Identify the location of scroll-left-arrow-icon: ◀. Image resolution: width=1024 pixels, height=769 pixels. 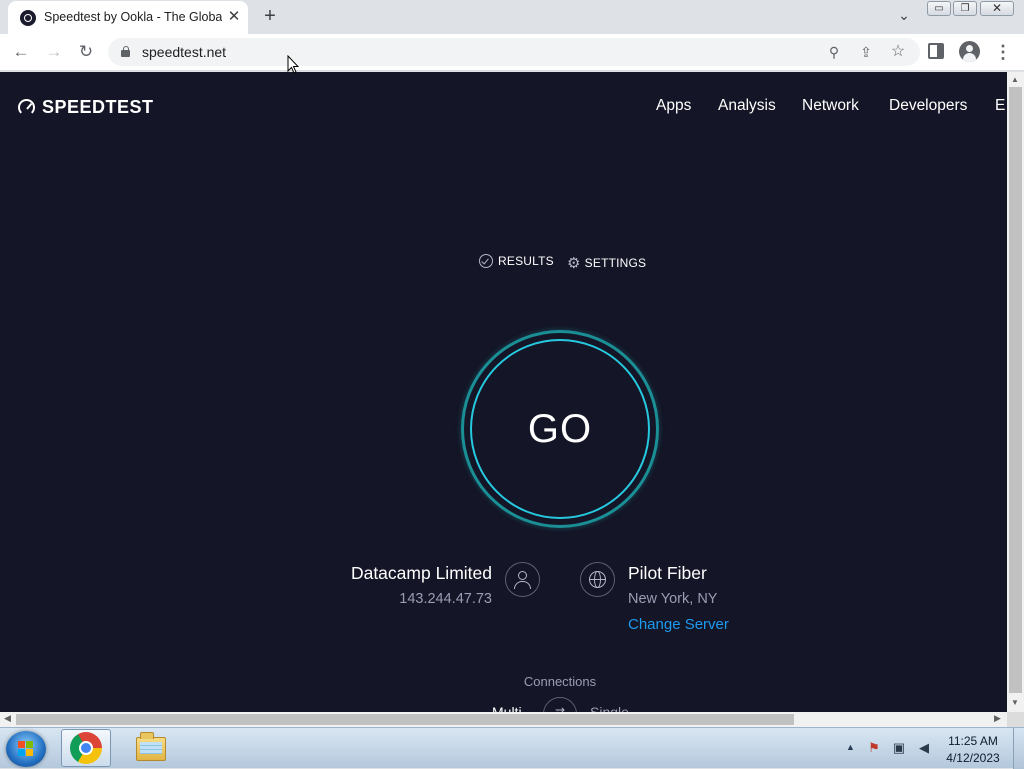
(7, 718).